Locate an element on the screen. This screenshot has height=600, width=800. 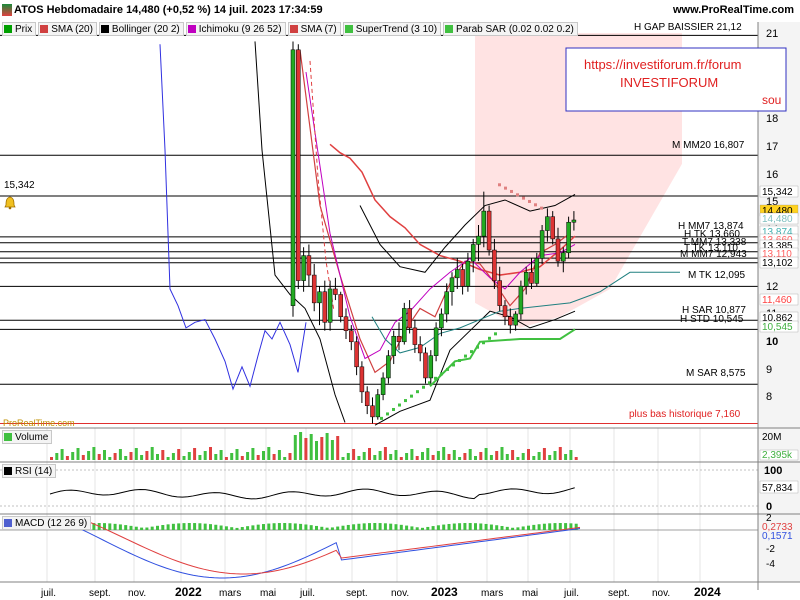
legend-item-sma7: SMA (7) is located at coordinates (314, 29).